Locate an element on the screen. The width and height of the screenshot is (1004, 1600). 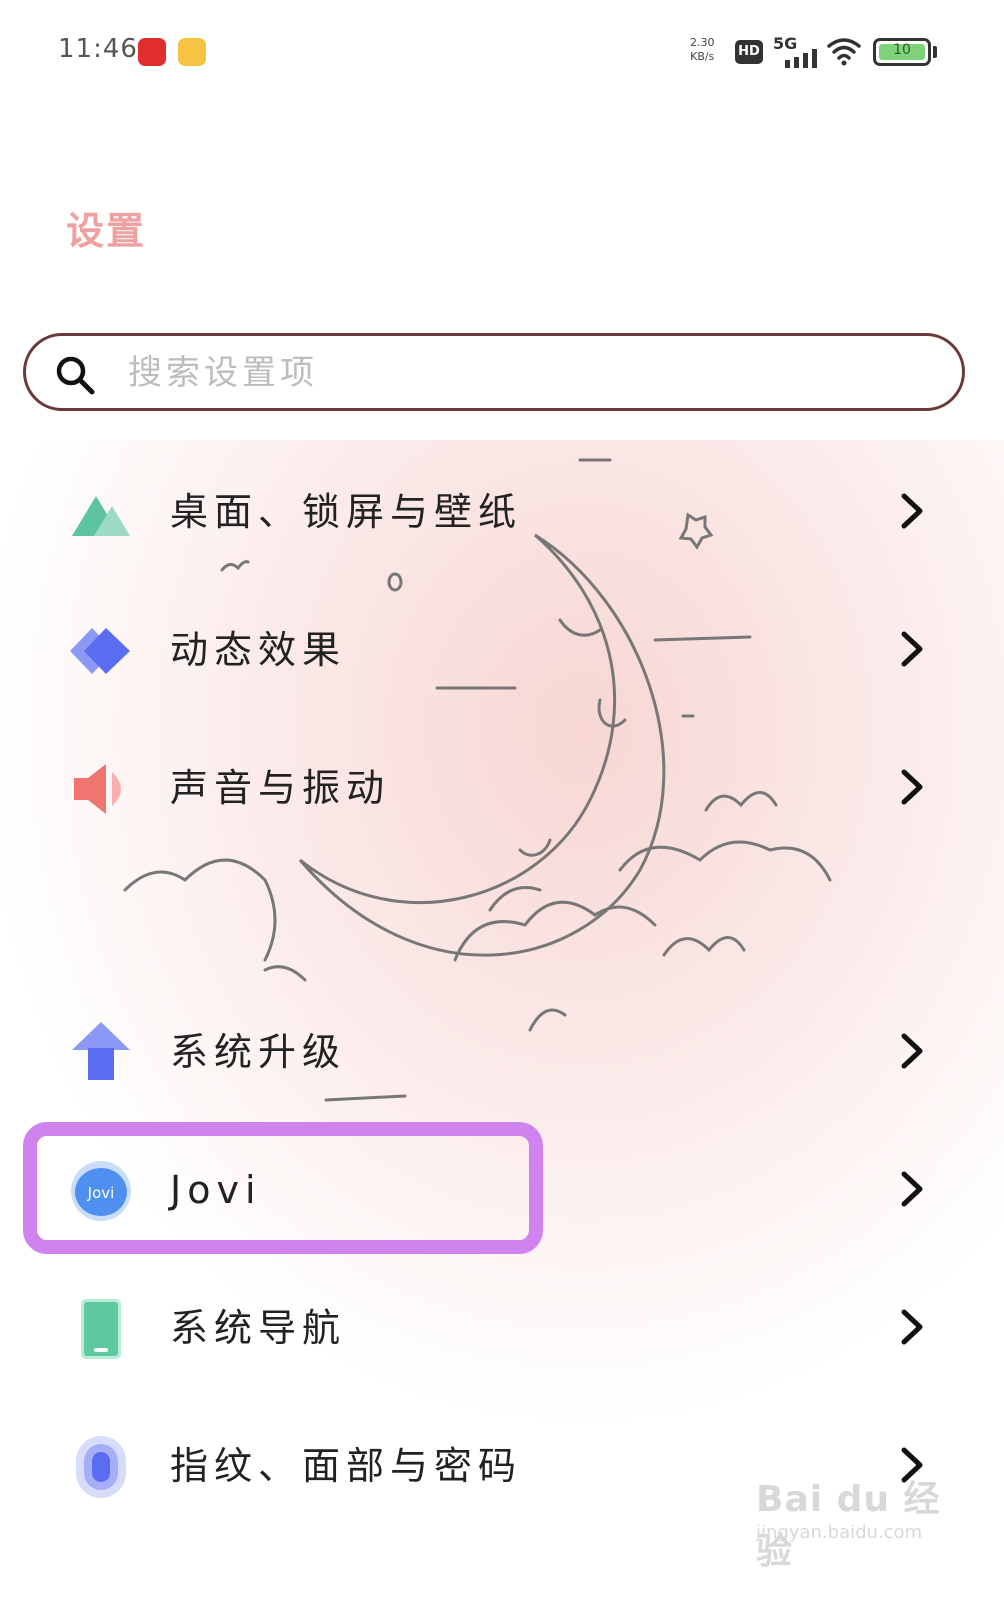
settings-item-label: 桌面、锁屏与壁纸 is located at coordinates (346, 512).